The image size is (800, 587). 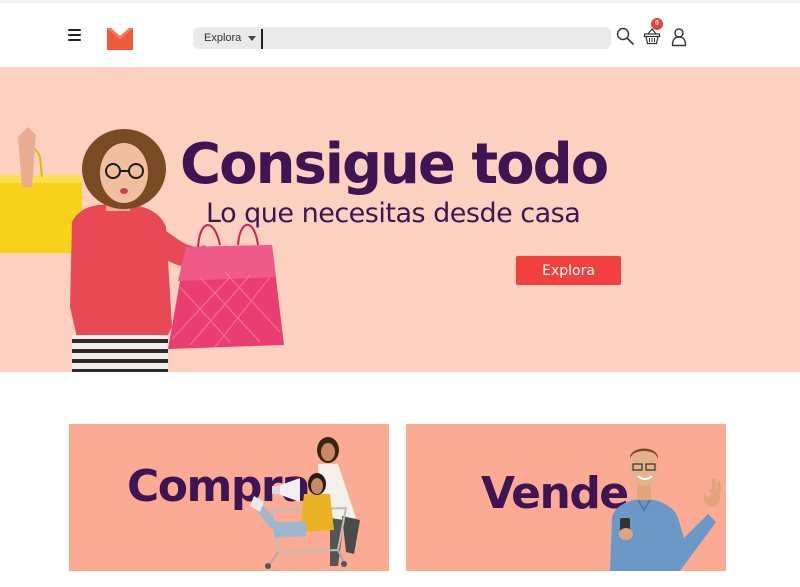 What do you see at coordinates (229, 497) in the screenshot?
I see `card-buy: Compra` at bounding box center [229, 497].